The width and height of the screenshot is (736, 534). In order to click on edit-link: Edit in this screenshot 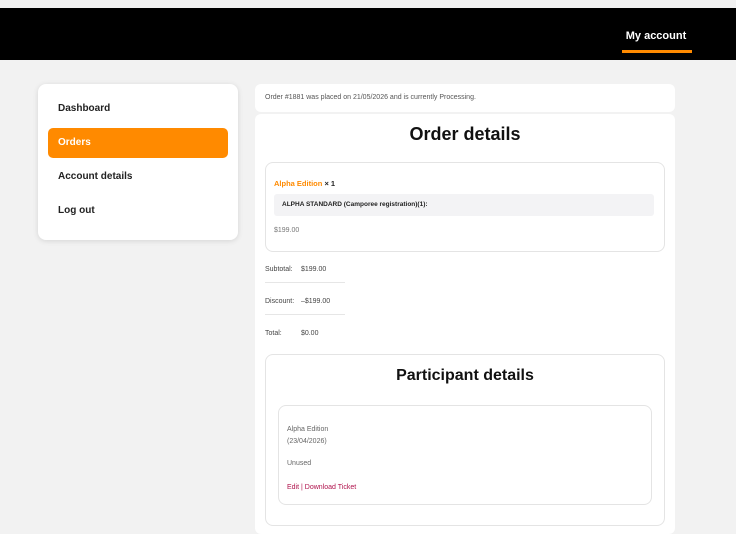, I will do `click(293, 487)`.